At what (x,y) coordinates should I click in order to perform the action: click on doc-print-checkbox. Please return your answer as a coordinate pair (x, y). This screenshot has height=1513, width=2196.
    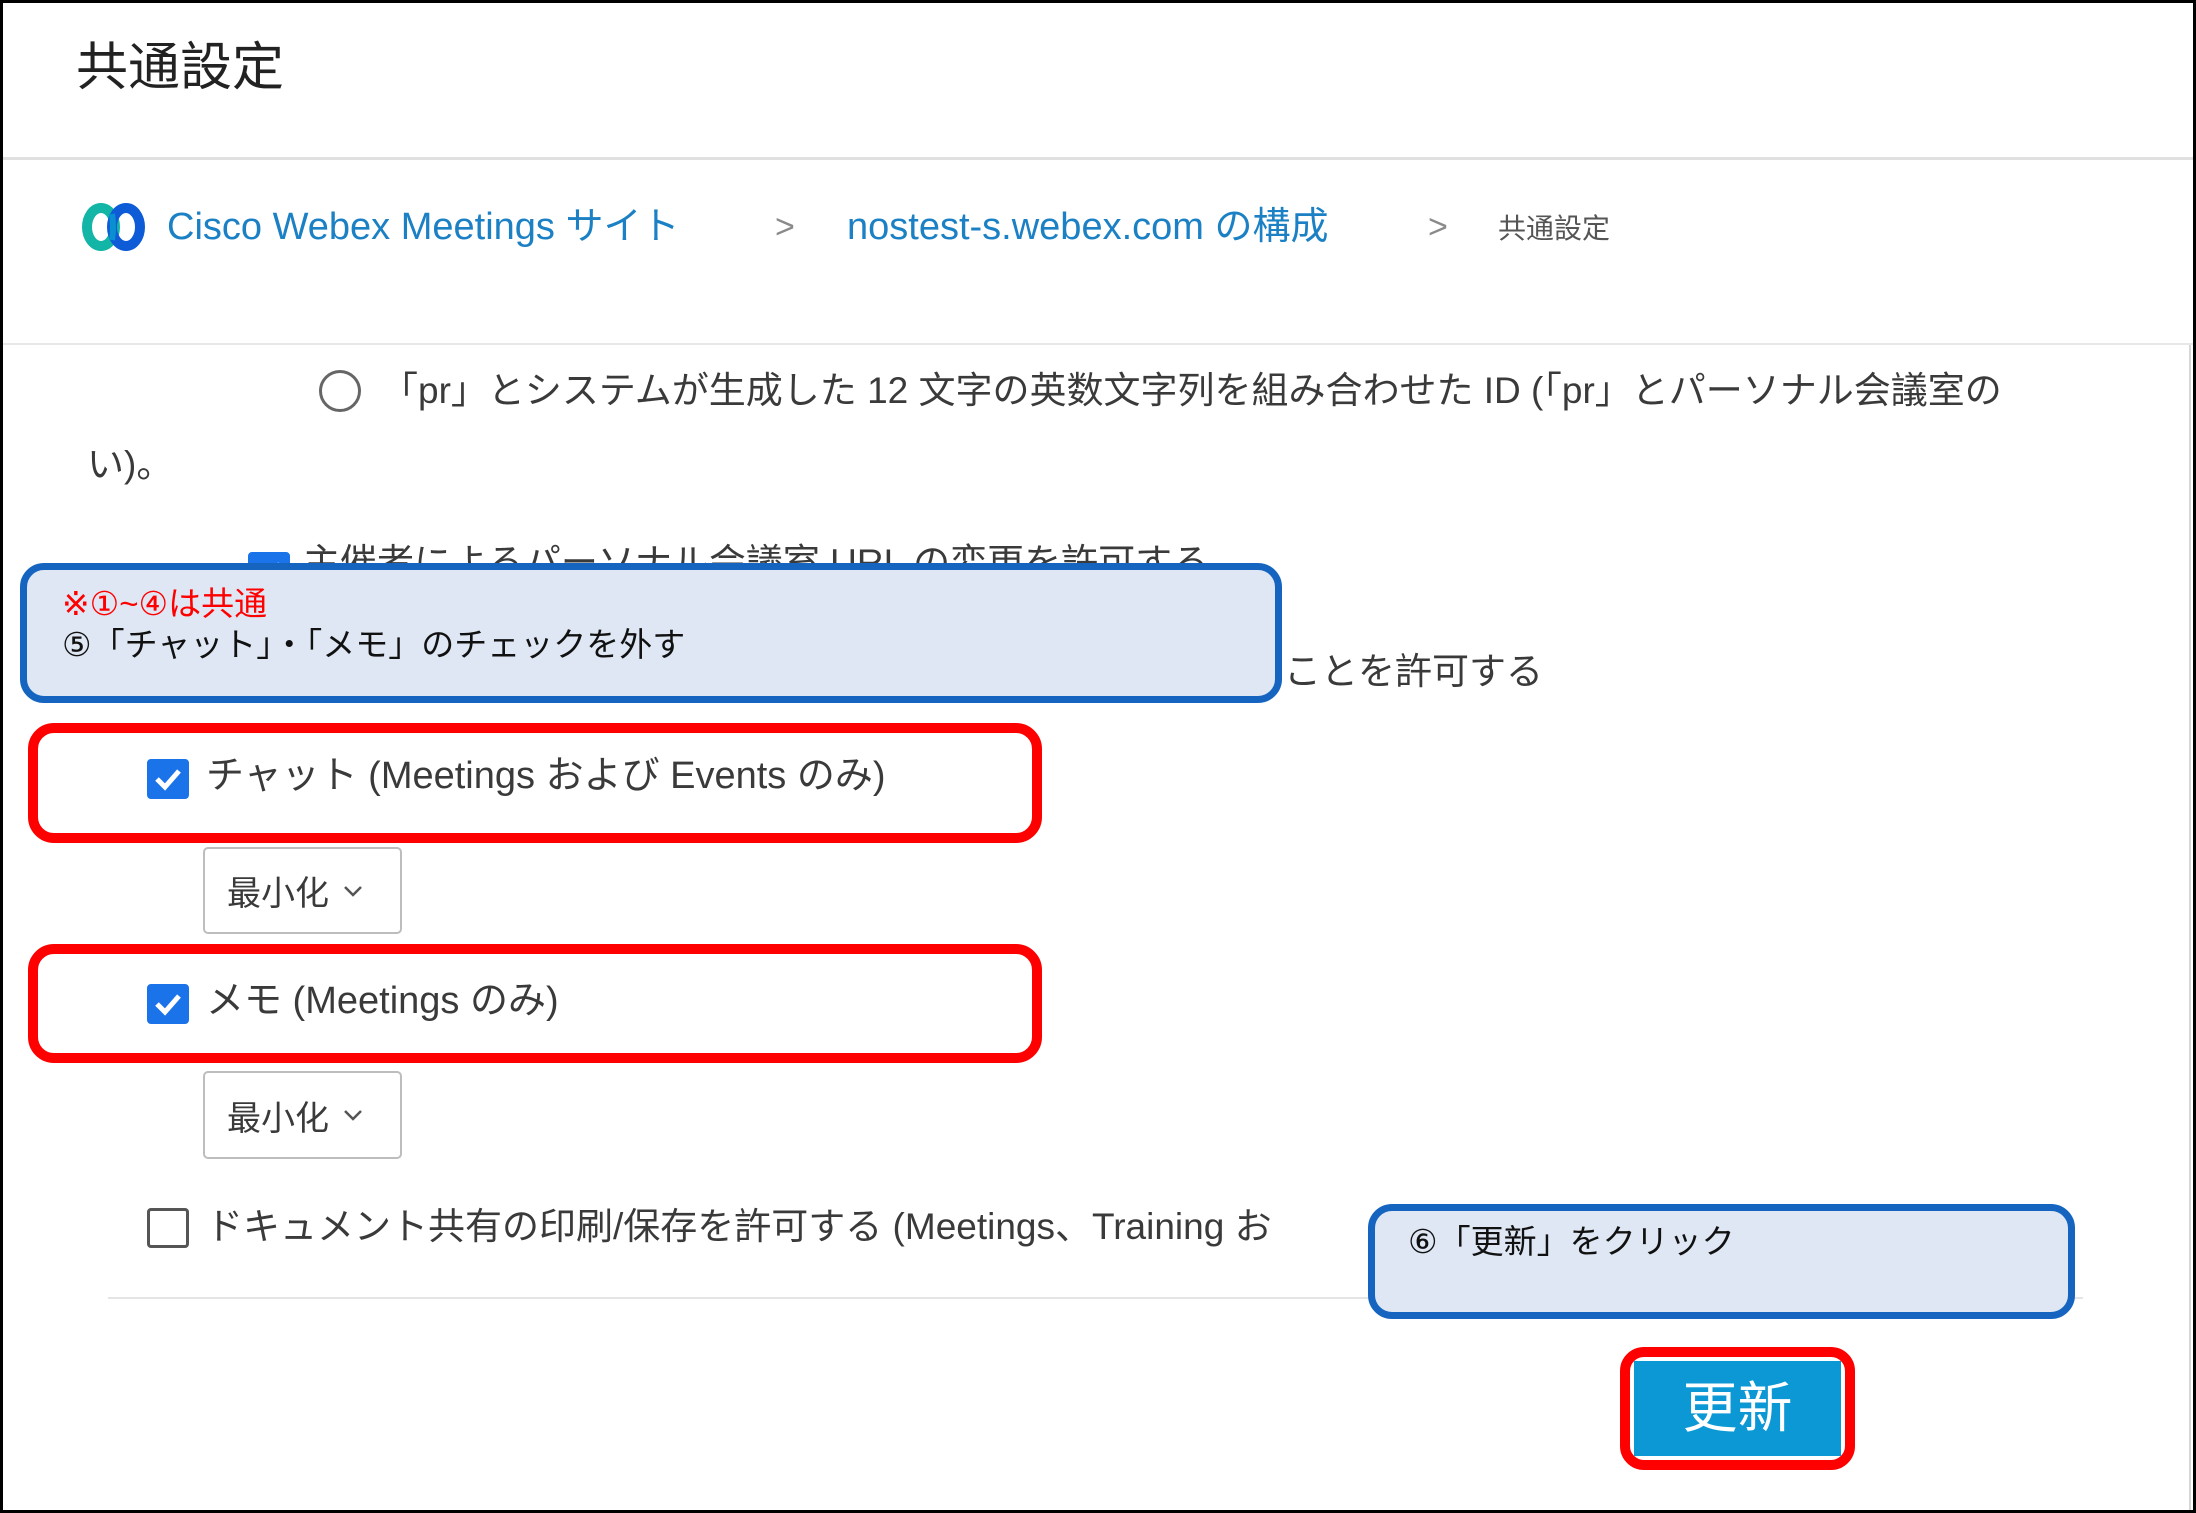
    Looking at the image, I should click on (168, 1228).